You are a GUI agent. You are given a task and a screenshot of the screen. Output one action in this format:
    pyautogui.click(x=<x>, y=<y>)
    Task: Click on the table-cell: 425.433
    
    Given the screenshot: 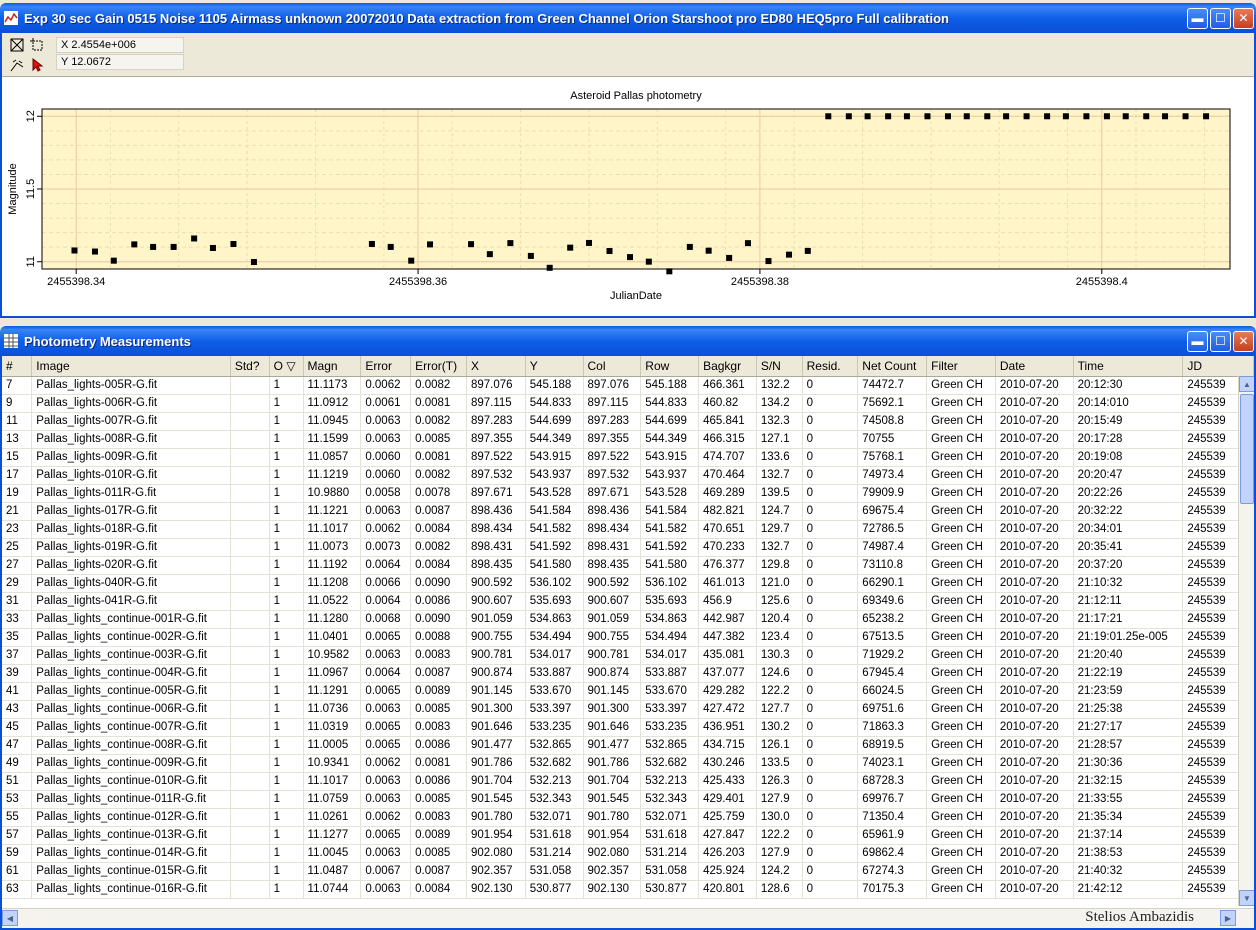 What is the action you would take?
    pyautogui.click(x=727, y=781)
    